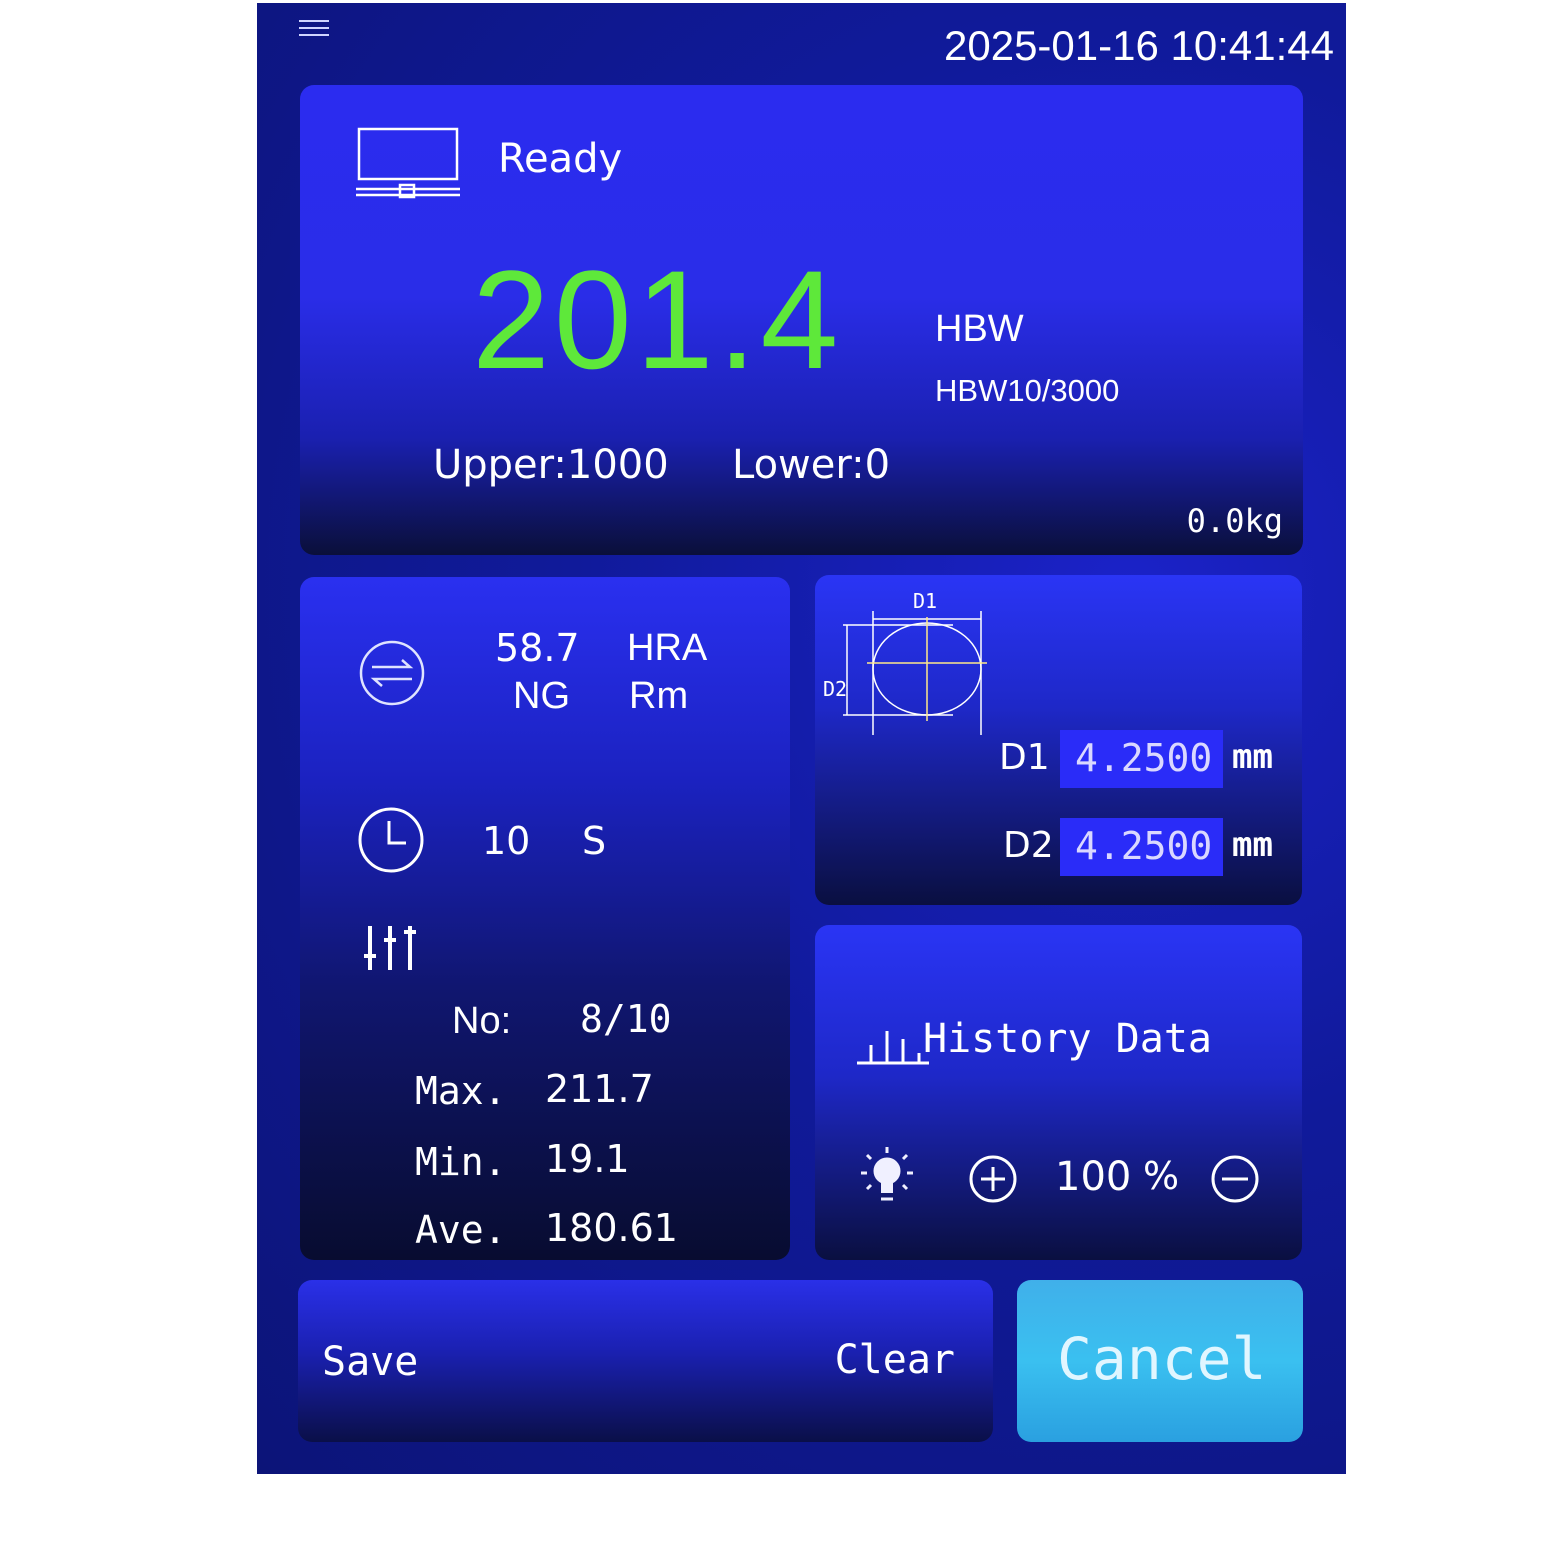  I want to click on d1-input: 4.2500, so click(1141, 759).